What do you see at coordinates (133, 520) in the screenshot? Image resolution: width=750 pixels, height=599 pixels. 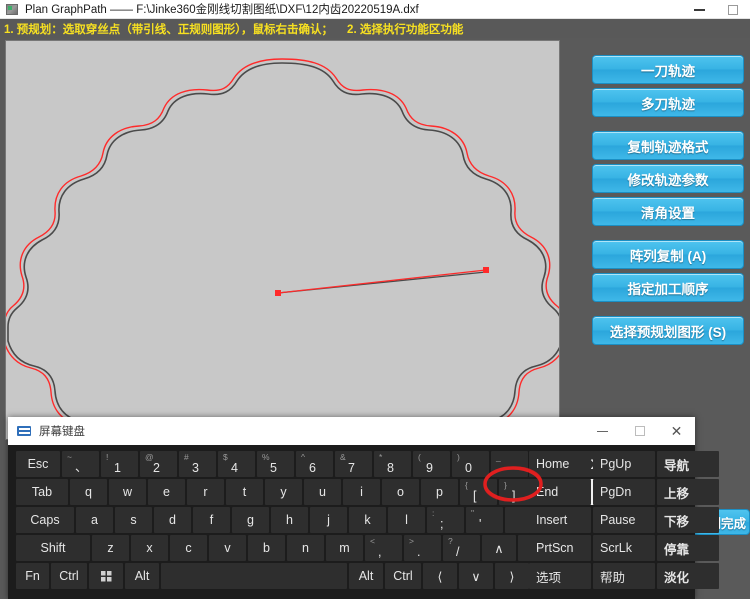 I see `key-s: s` at bounding box center [133, 520].